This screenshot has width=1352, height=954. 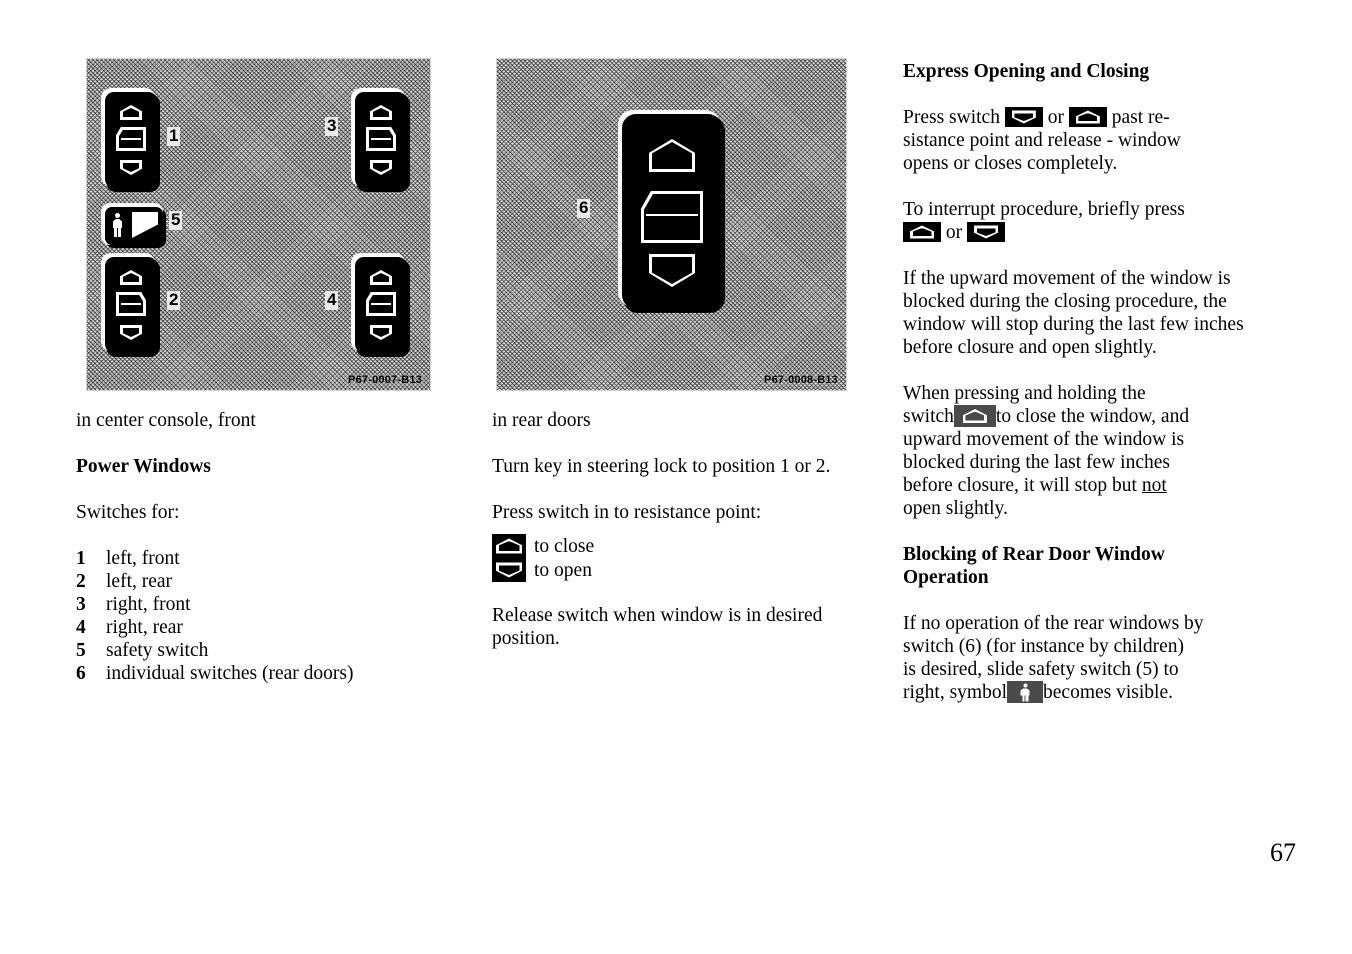 I want to click on interrupt-line1: To interrupt procedure, briefly press, so click(x=1044, y=209).